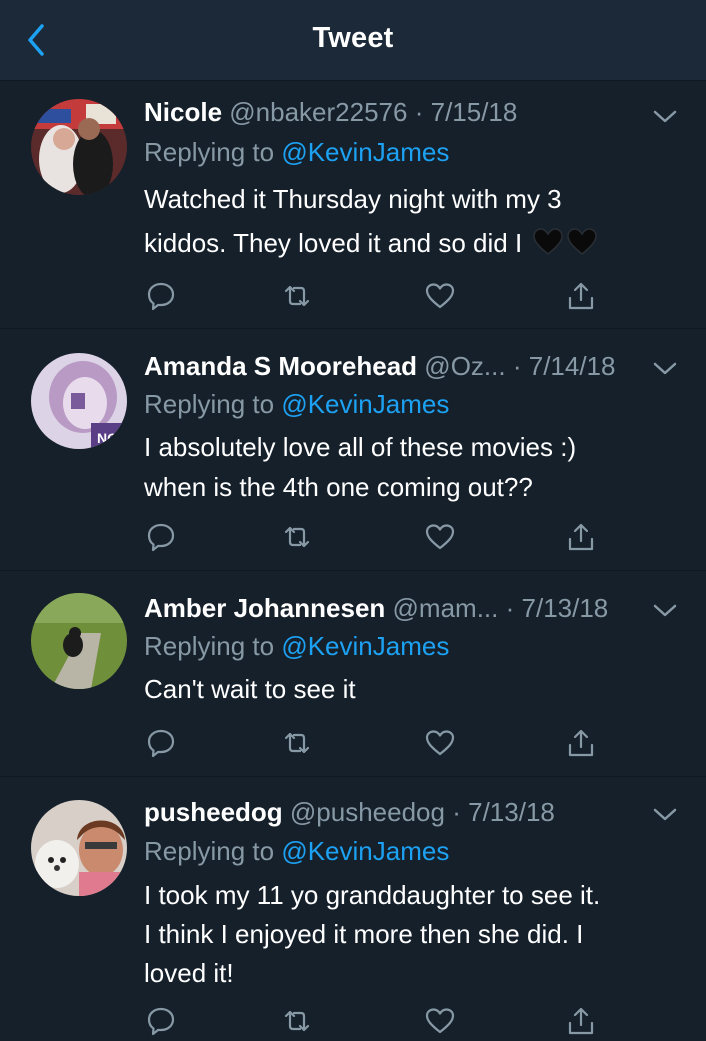  I want to click on display-name: Amanda S Moorehead, so click(280, 366).